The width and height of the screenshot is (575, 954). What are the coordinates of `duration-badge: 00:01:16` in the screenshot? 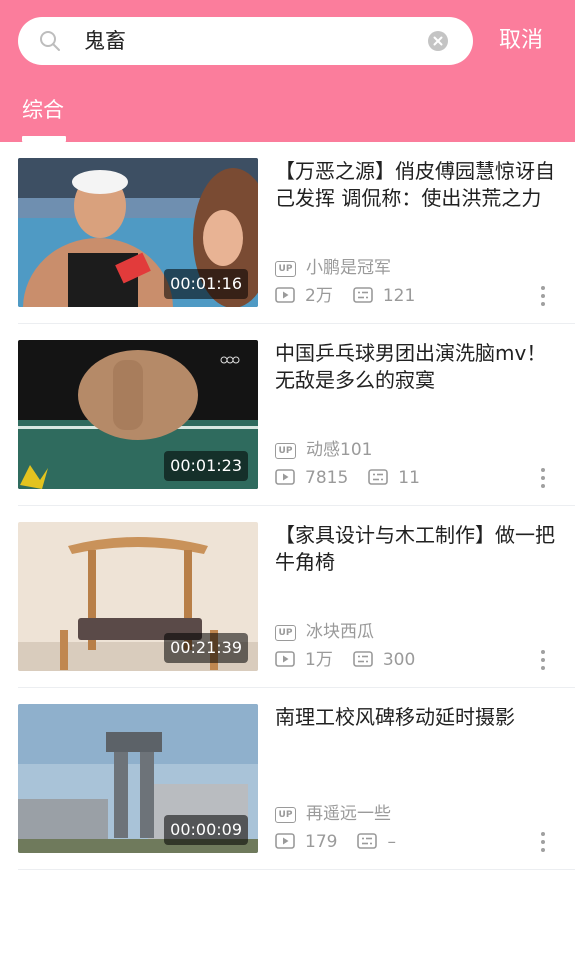 It's located at (206, 284).